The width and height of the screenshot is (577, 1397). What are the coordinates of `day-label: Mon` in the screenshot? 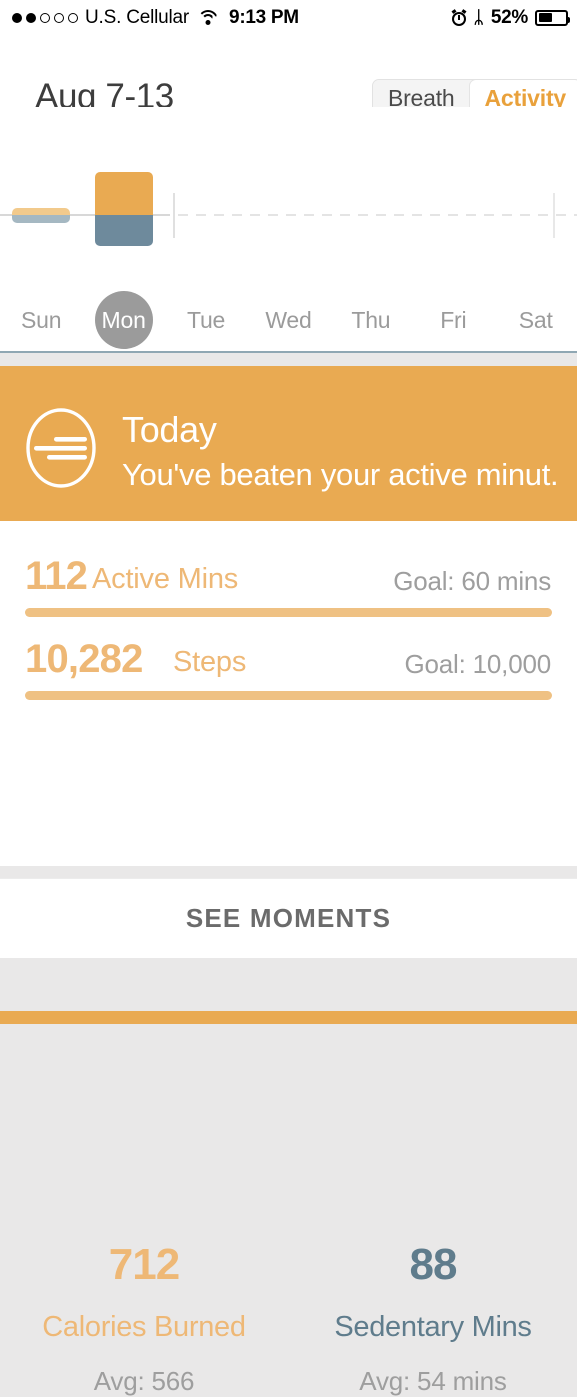 It's located at (123, 320).